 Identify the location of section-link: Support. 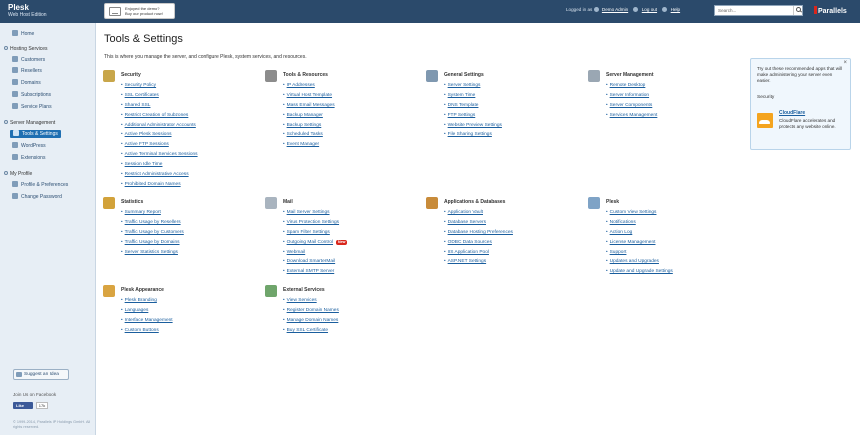
(639, 252).